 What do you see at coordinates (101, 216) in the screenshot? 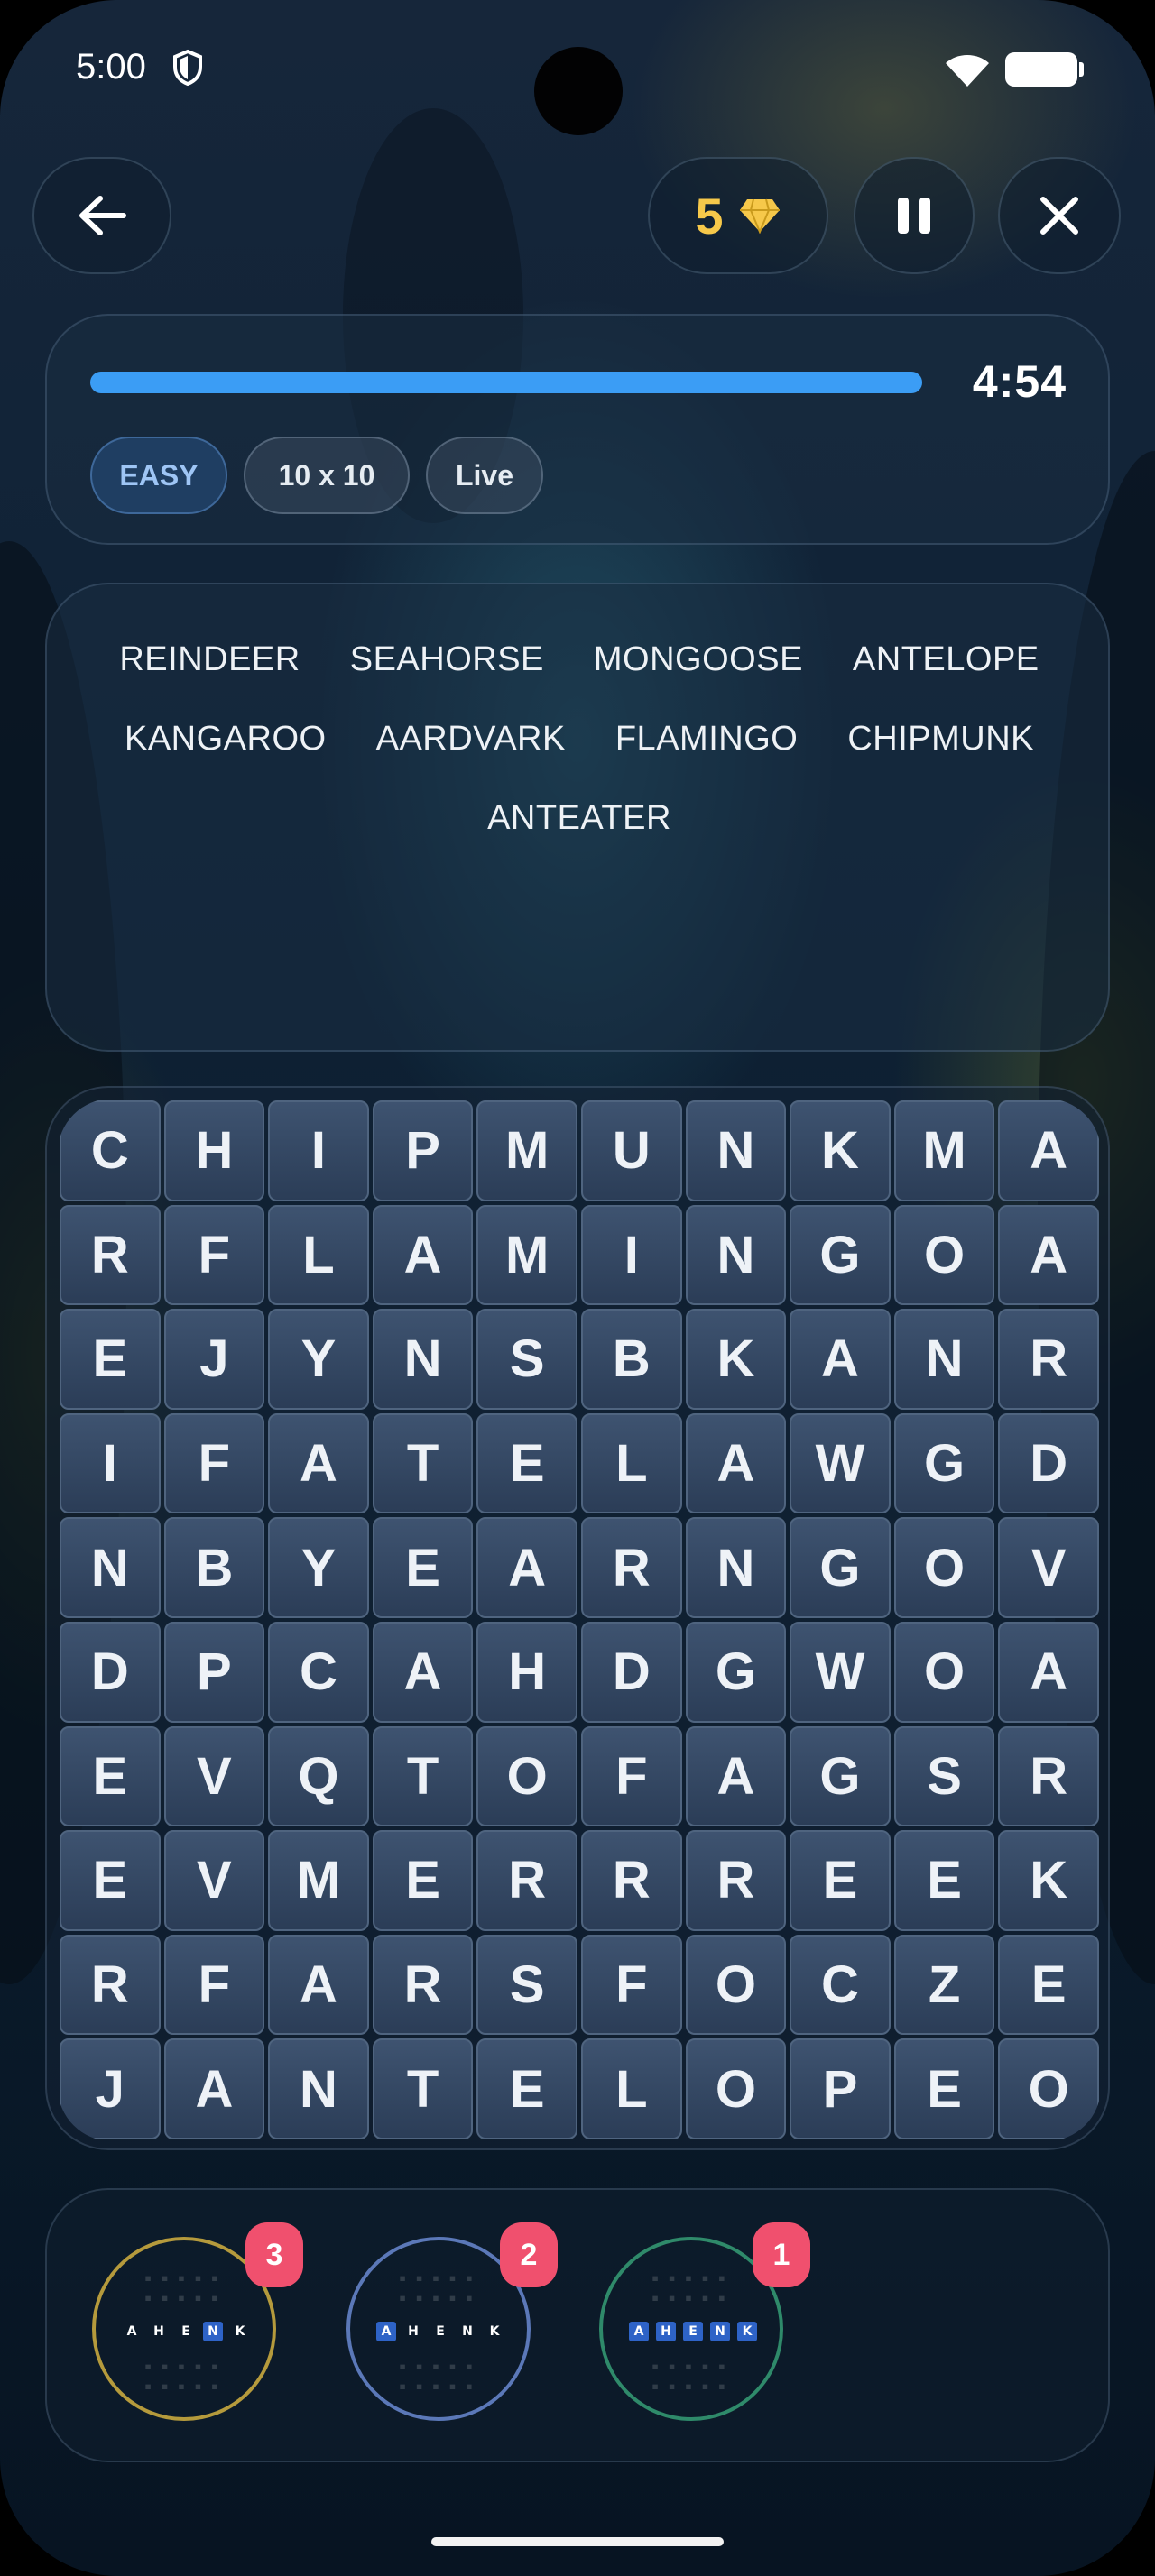
I see `back-button` at bounding box center [101, 216].